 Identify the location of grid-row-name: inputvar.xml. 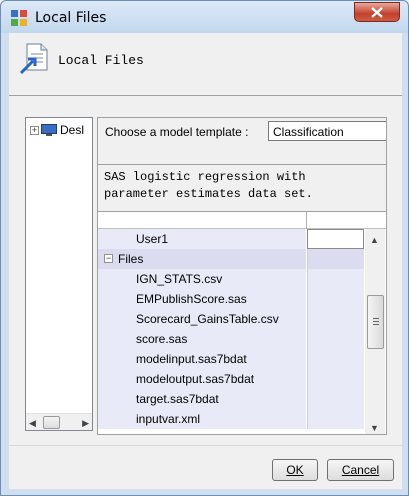
(202, 419).